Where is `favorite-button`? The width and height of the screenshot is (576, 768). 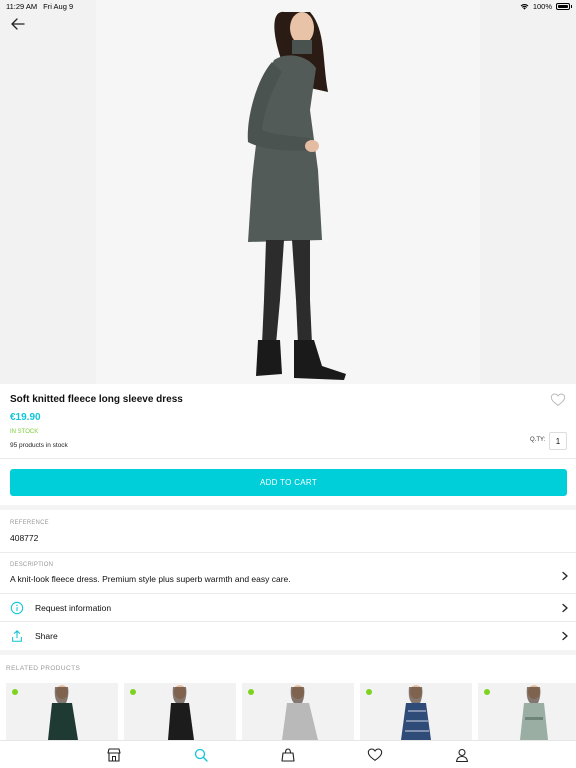 favorite-button is located at coordinates (558, 400).